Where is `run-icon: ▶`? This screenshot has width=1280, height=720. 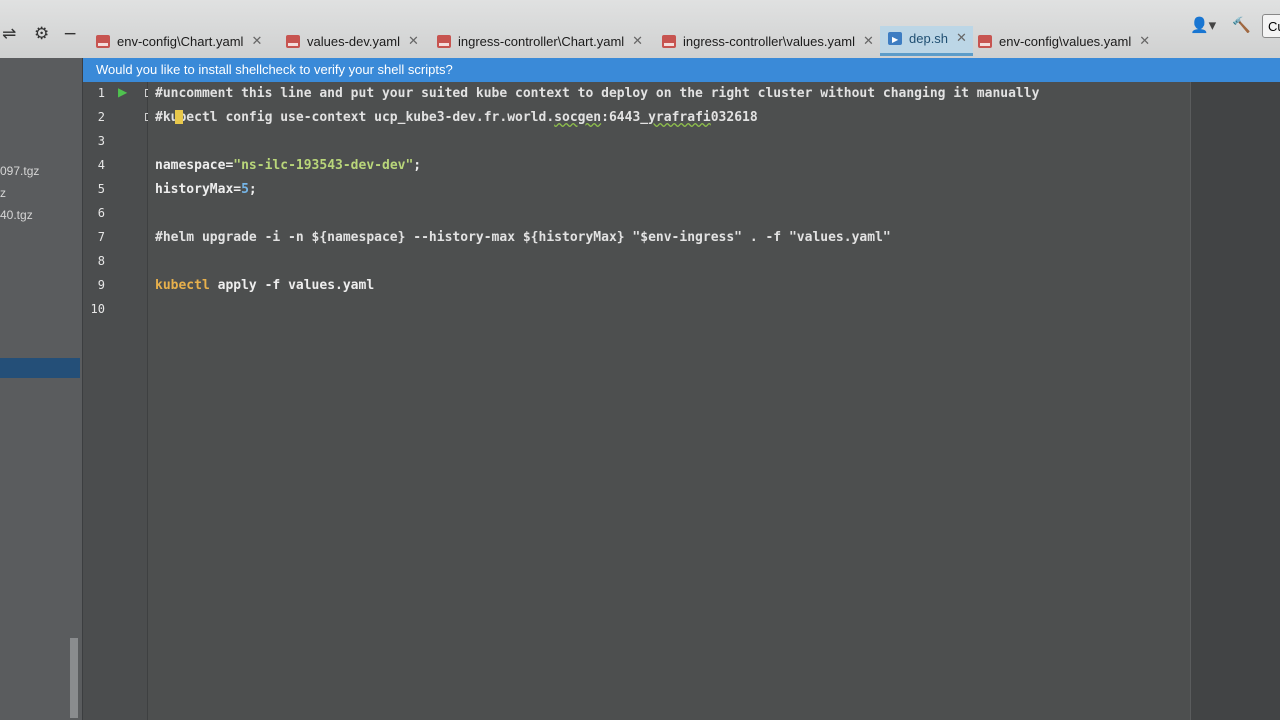 run-icon: ▶ is located at coordinates (122, 92).